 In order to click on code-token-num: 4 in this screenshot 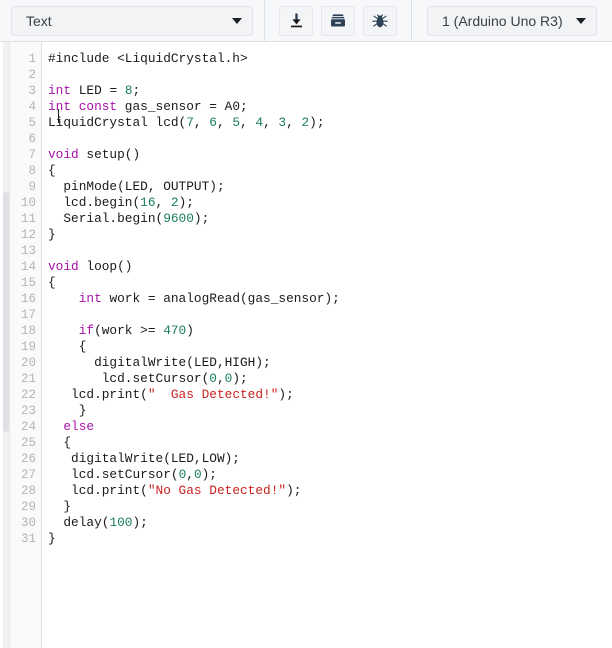, I will do `click(259, 122)`.